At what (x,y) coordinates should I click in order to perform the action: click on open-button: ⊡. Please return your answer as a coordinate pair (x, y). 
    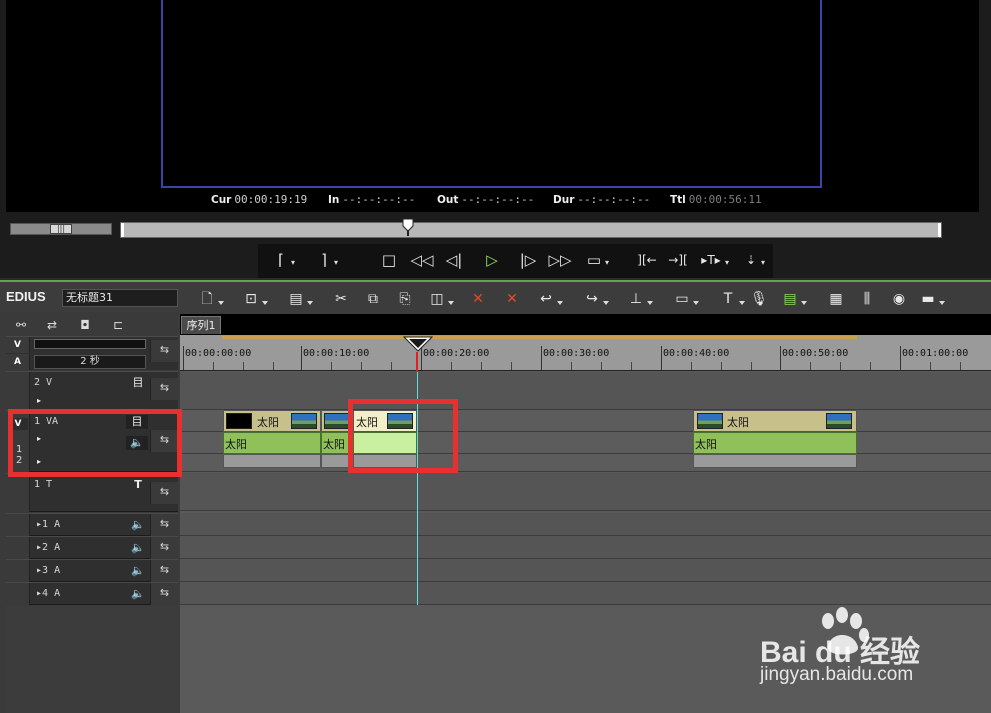
    Looking at the image, I should click on (254, 299).